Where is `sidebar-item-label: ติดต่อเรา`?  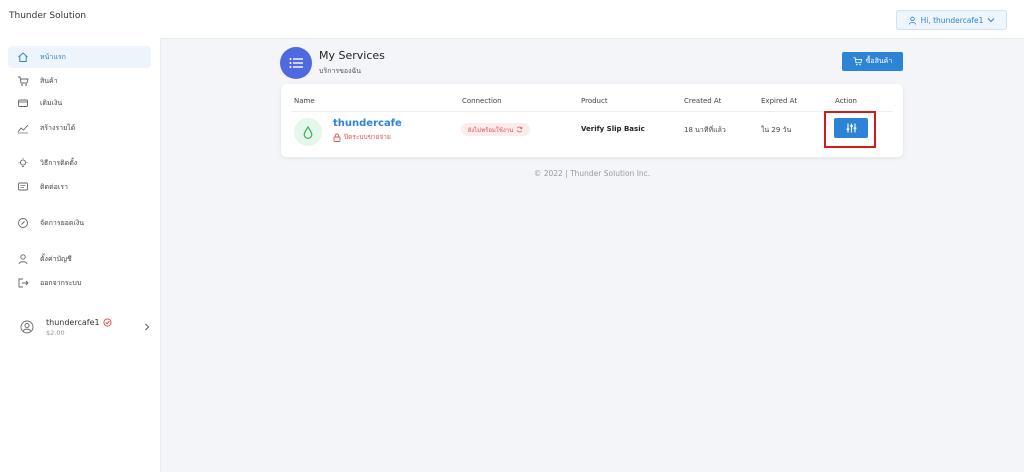
sidebar-item-label: ติดต่อเรา is located at coordinates (54, 186).